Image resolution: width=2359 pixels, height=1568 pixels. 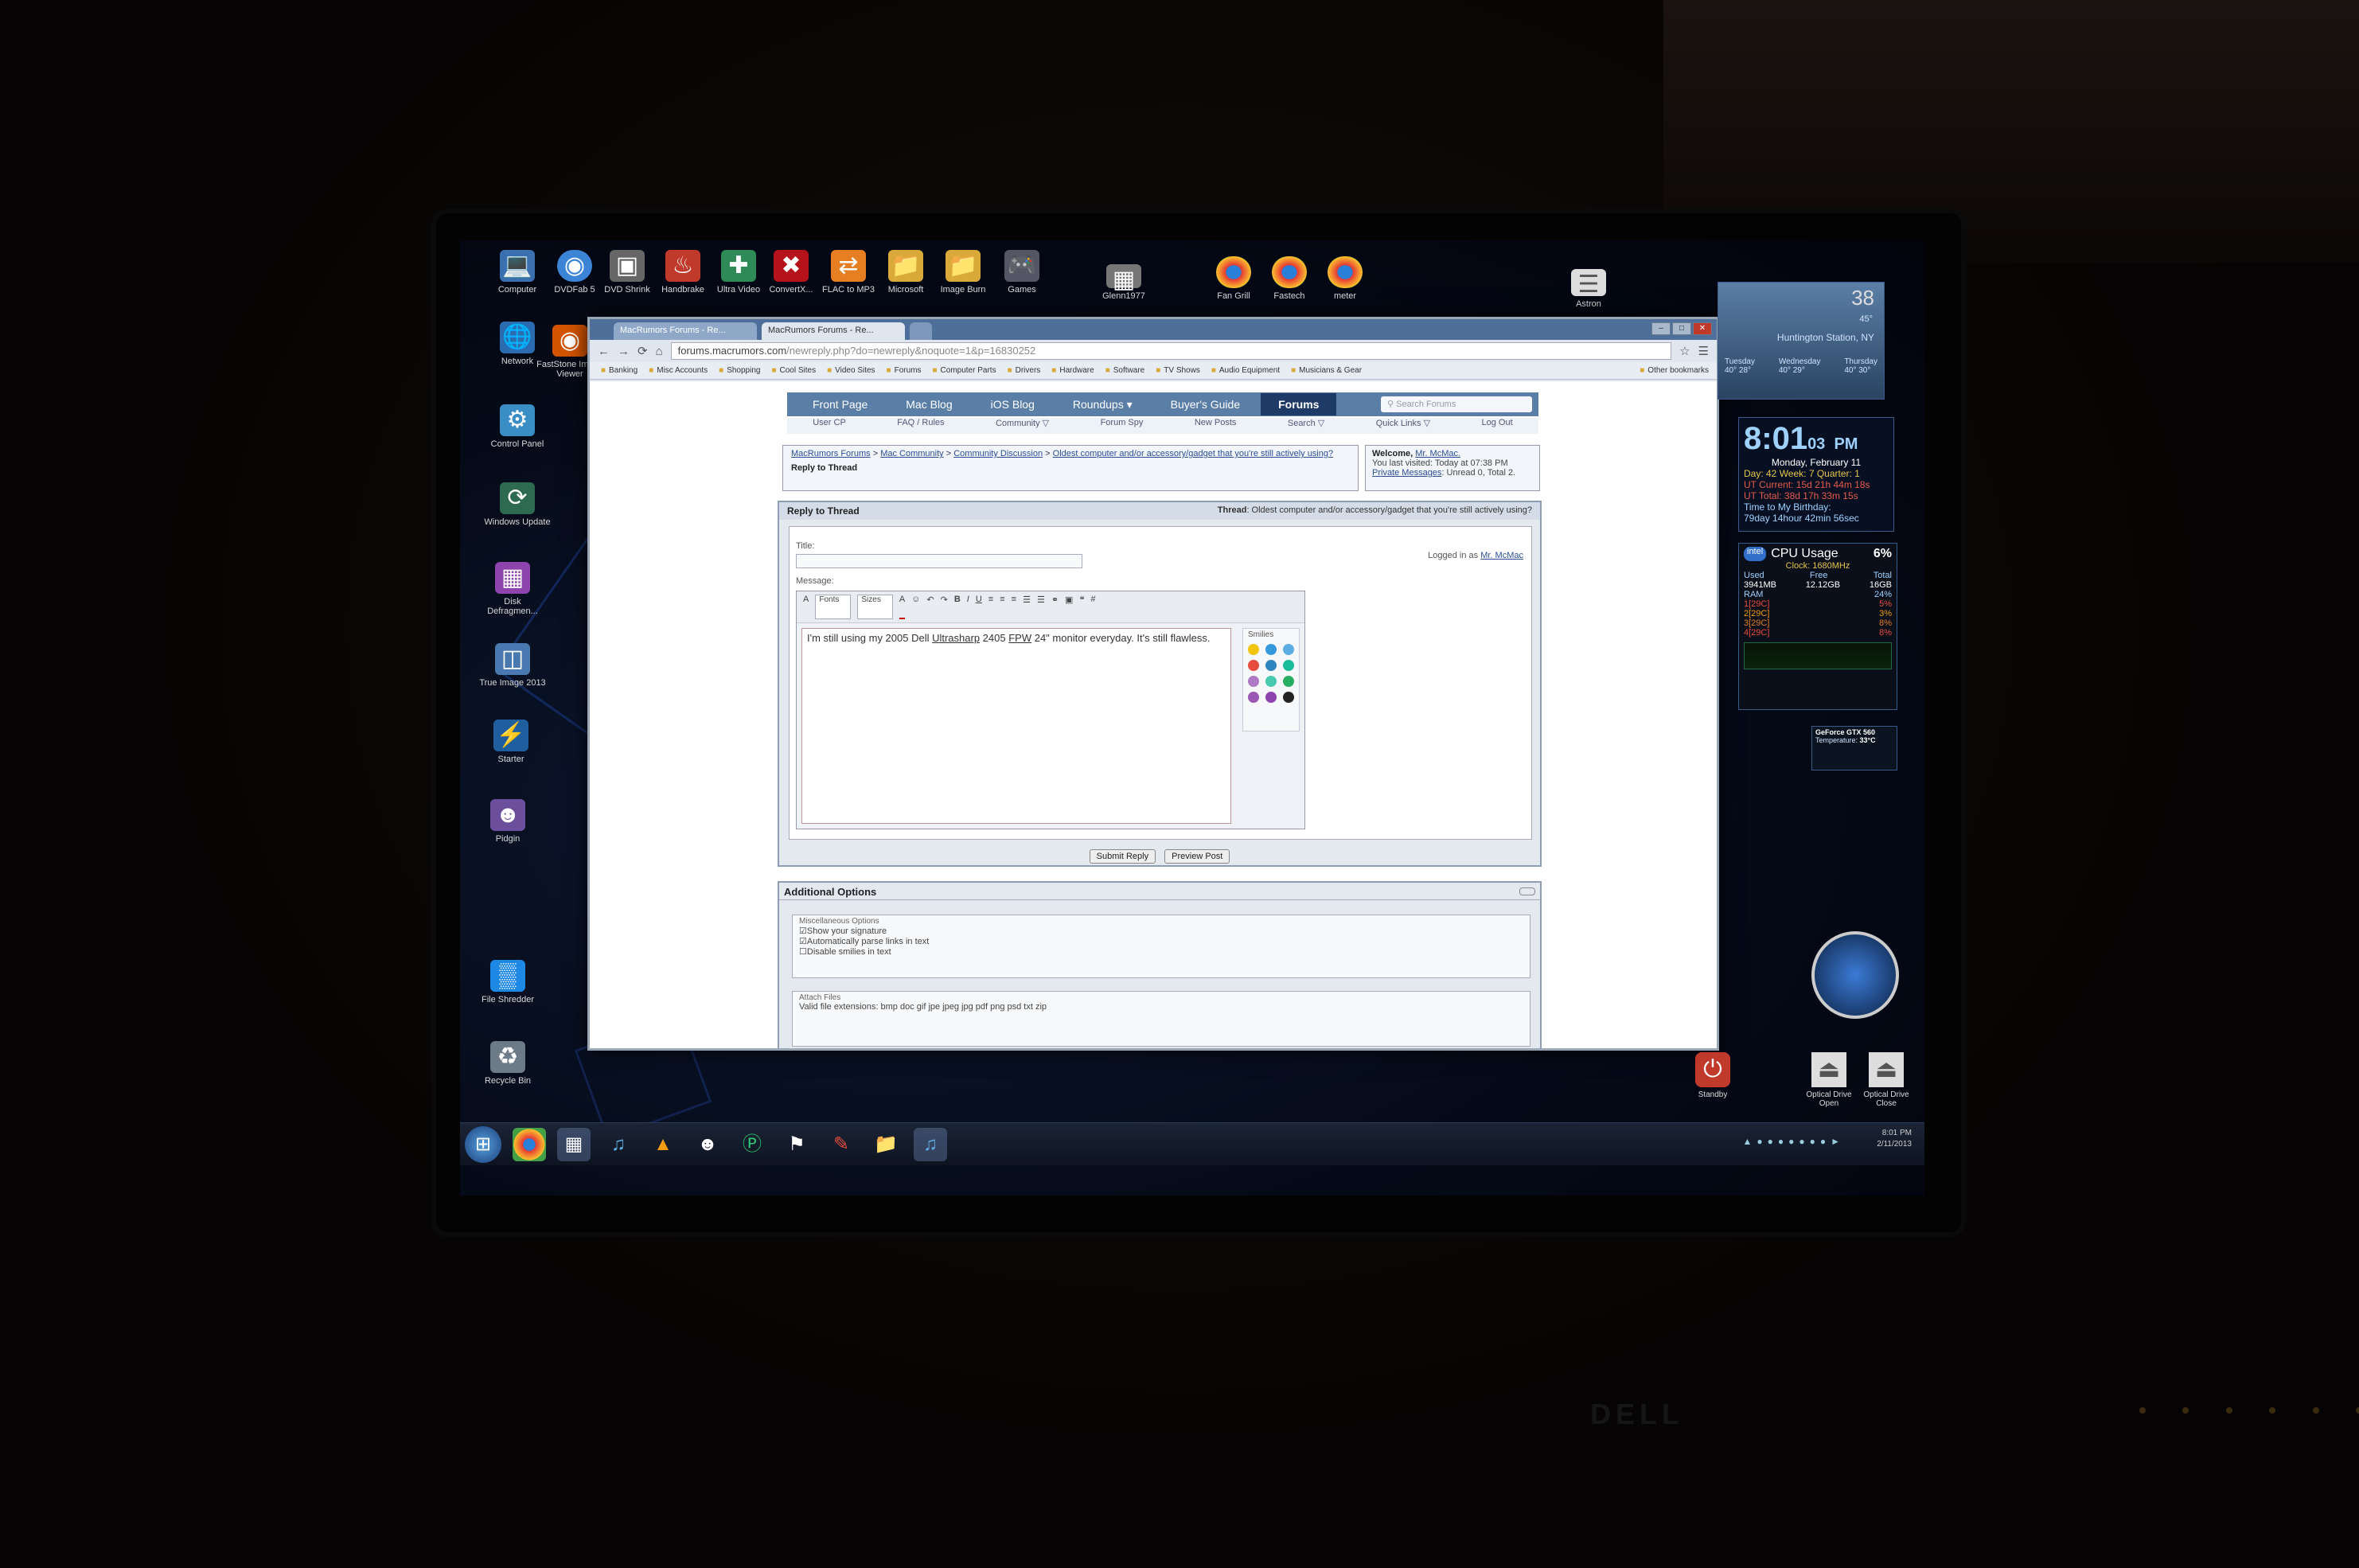 I want to click on submit-reply-button: Submit Reply, so click(x=1122, y=857).